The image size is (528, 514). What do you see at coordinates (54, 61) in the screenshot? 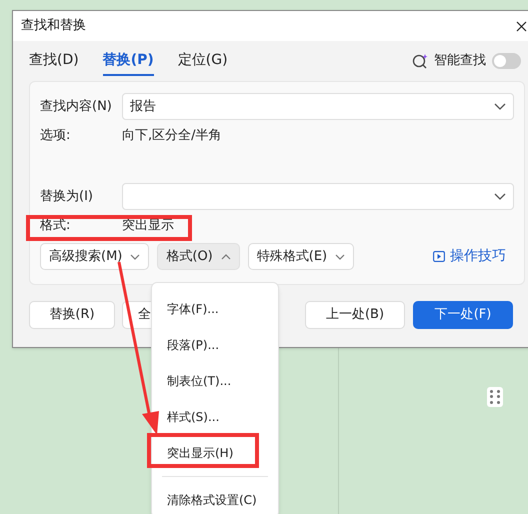
I see `tab: 查找(D)` at bounding box center [54, 61].